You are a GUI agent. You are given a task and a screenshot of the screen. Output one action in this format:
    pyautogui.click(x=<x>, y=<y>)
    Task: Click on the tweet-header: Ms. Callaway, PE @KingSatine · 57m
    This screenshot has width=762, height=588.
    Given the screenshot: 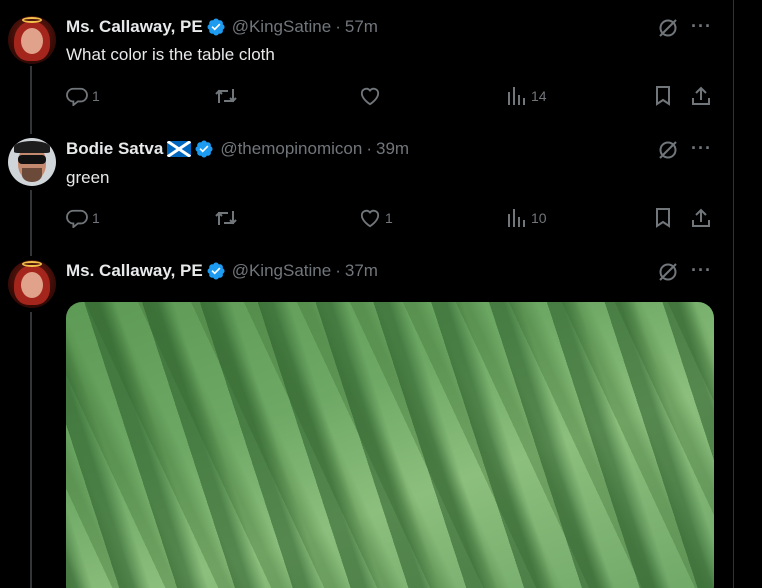 What is the action you would take?
    pyautogui.click(x=222, y=27)
    